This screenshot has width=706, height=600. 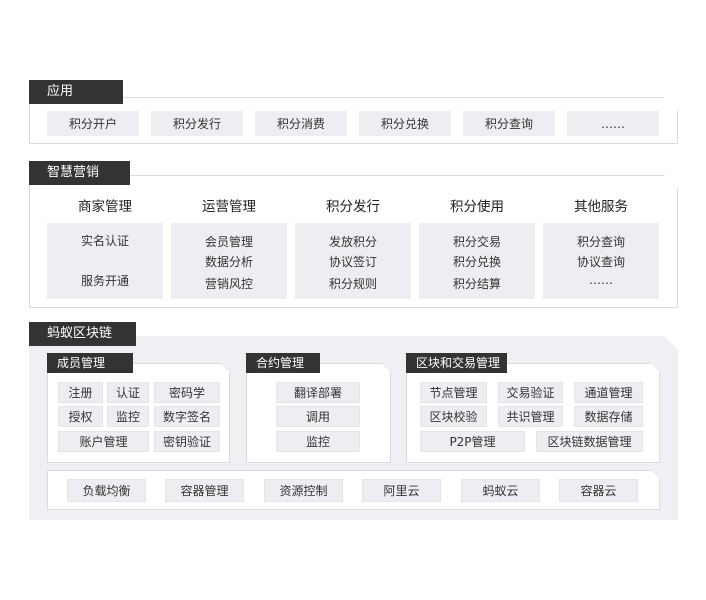 What do you see at coordinates (453, 416) in the screenshot?
I see `block-item: 区块校验` at bounding box center [453, 416].